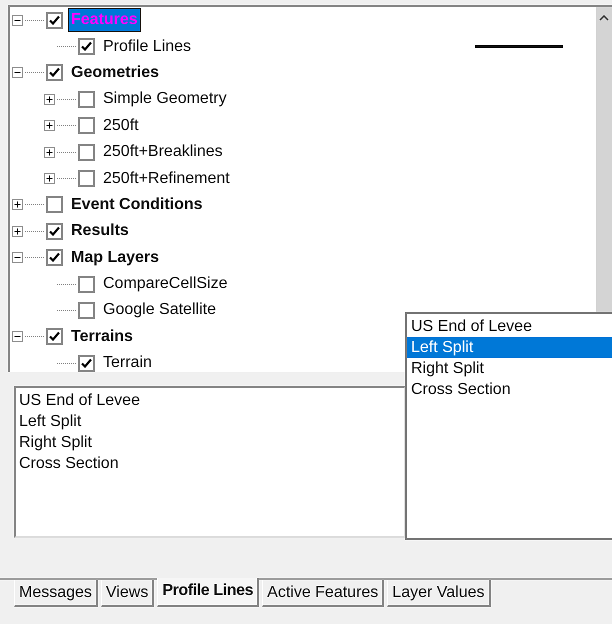 This screenshot has width=612, height=624. I want to click on tree-item: Results, so click(100, 231).